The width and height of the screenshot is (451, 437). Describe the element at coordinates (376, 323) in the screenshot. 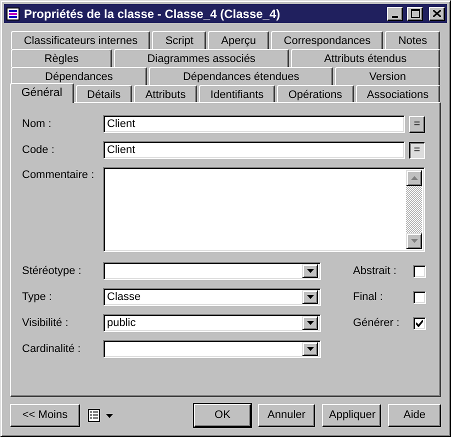

I see `checkbox-label: Générer :` at that location.